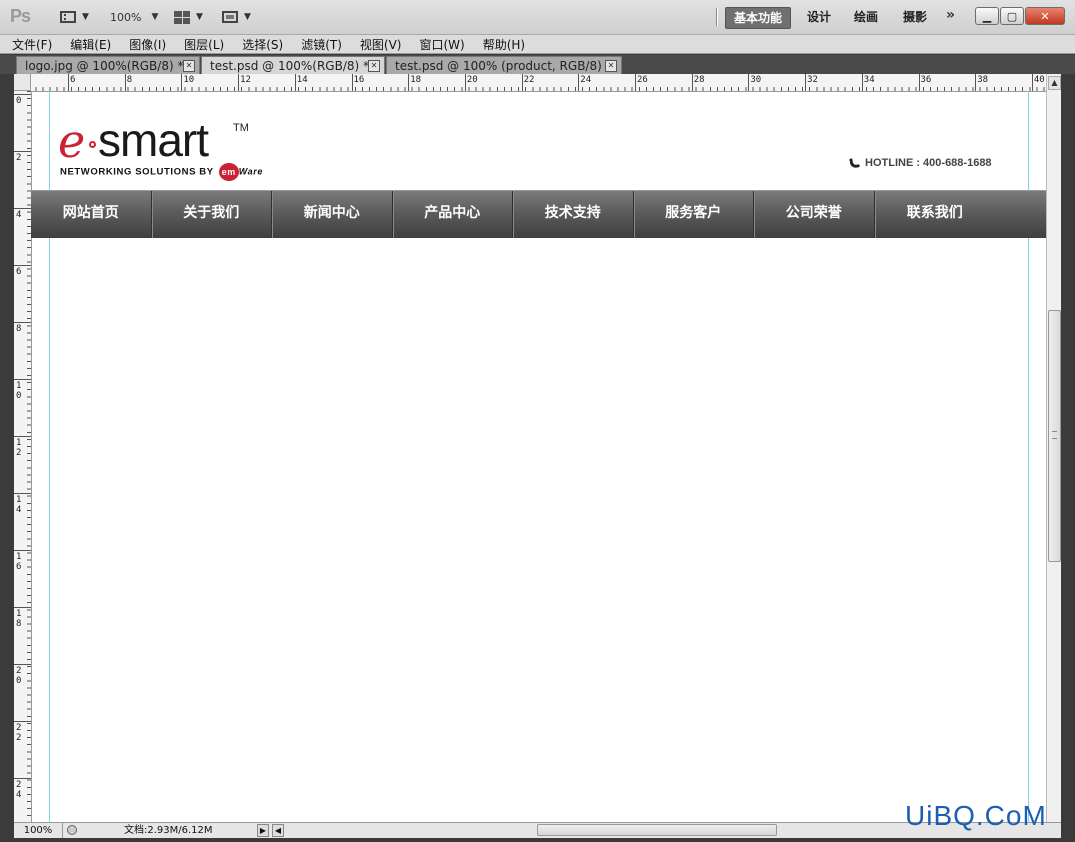  I want to click on logo-trademark: TM, so click(241, 128).